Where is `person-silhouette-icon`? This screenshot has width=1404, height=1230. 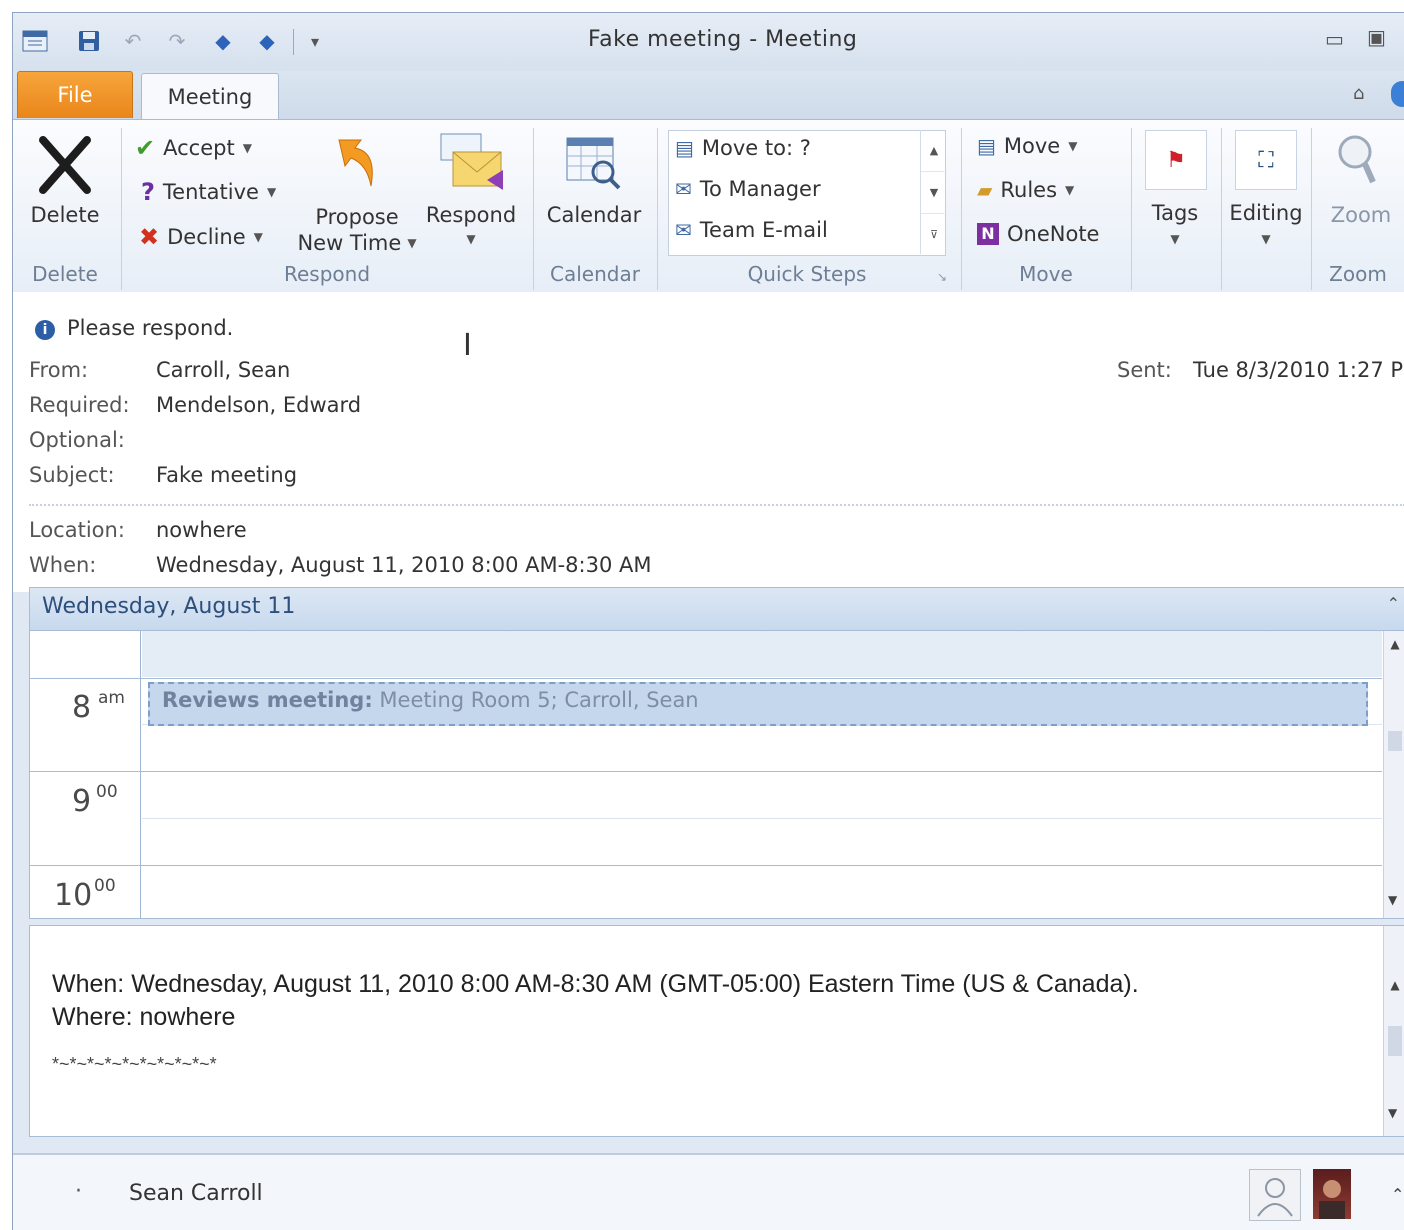
person-silhouette-icon is located at coordinates (1275, 1197).